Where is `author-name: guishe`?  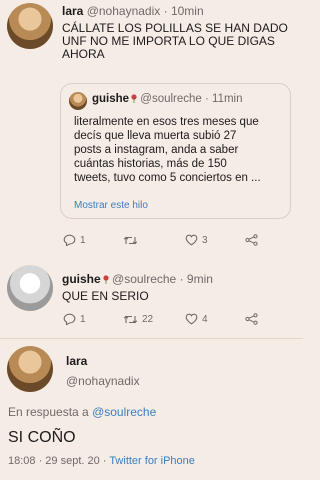 author-name: guishe is located at coordinates (81, 279).